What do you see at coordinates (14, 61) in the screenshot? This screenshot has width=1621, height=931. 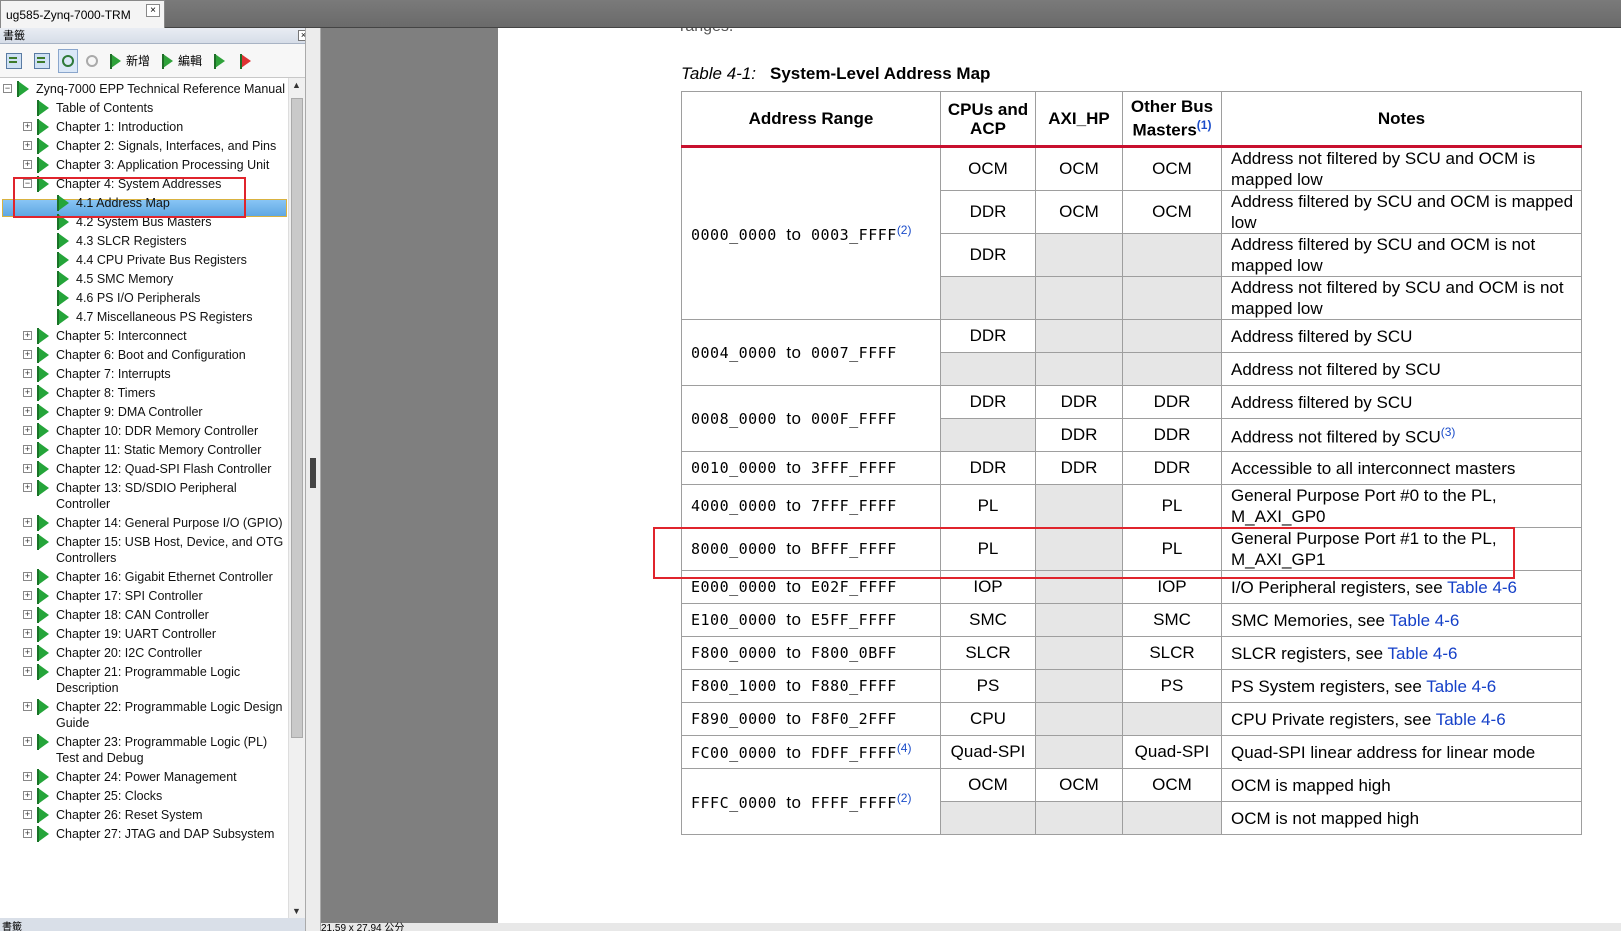 I see `expand-all-button` at bounding box center [14, 61].